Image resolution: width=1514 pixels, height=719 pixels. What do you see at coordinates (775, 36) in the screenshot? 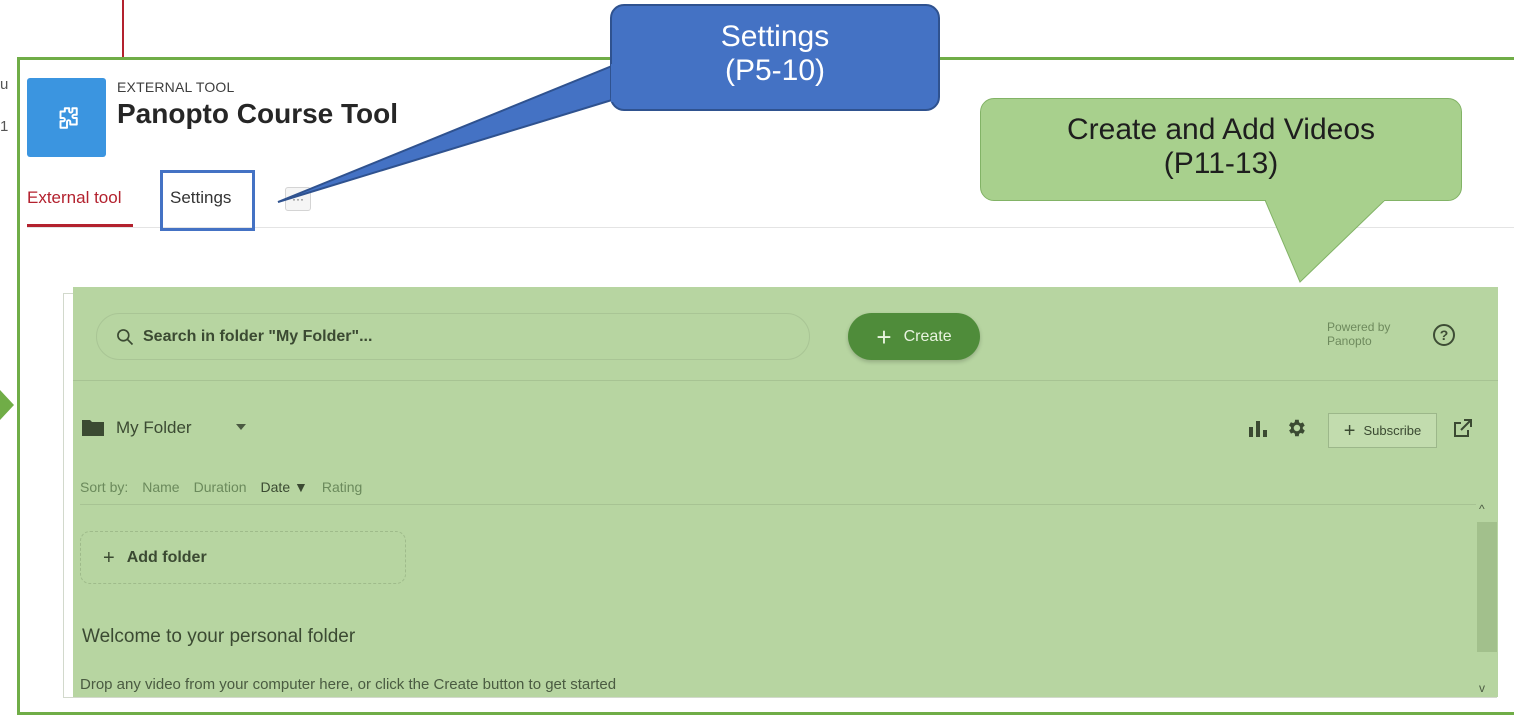
I see `settings-callout-line-1: Settings` at bounding box center [775, 36].